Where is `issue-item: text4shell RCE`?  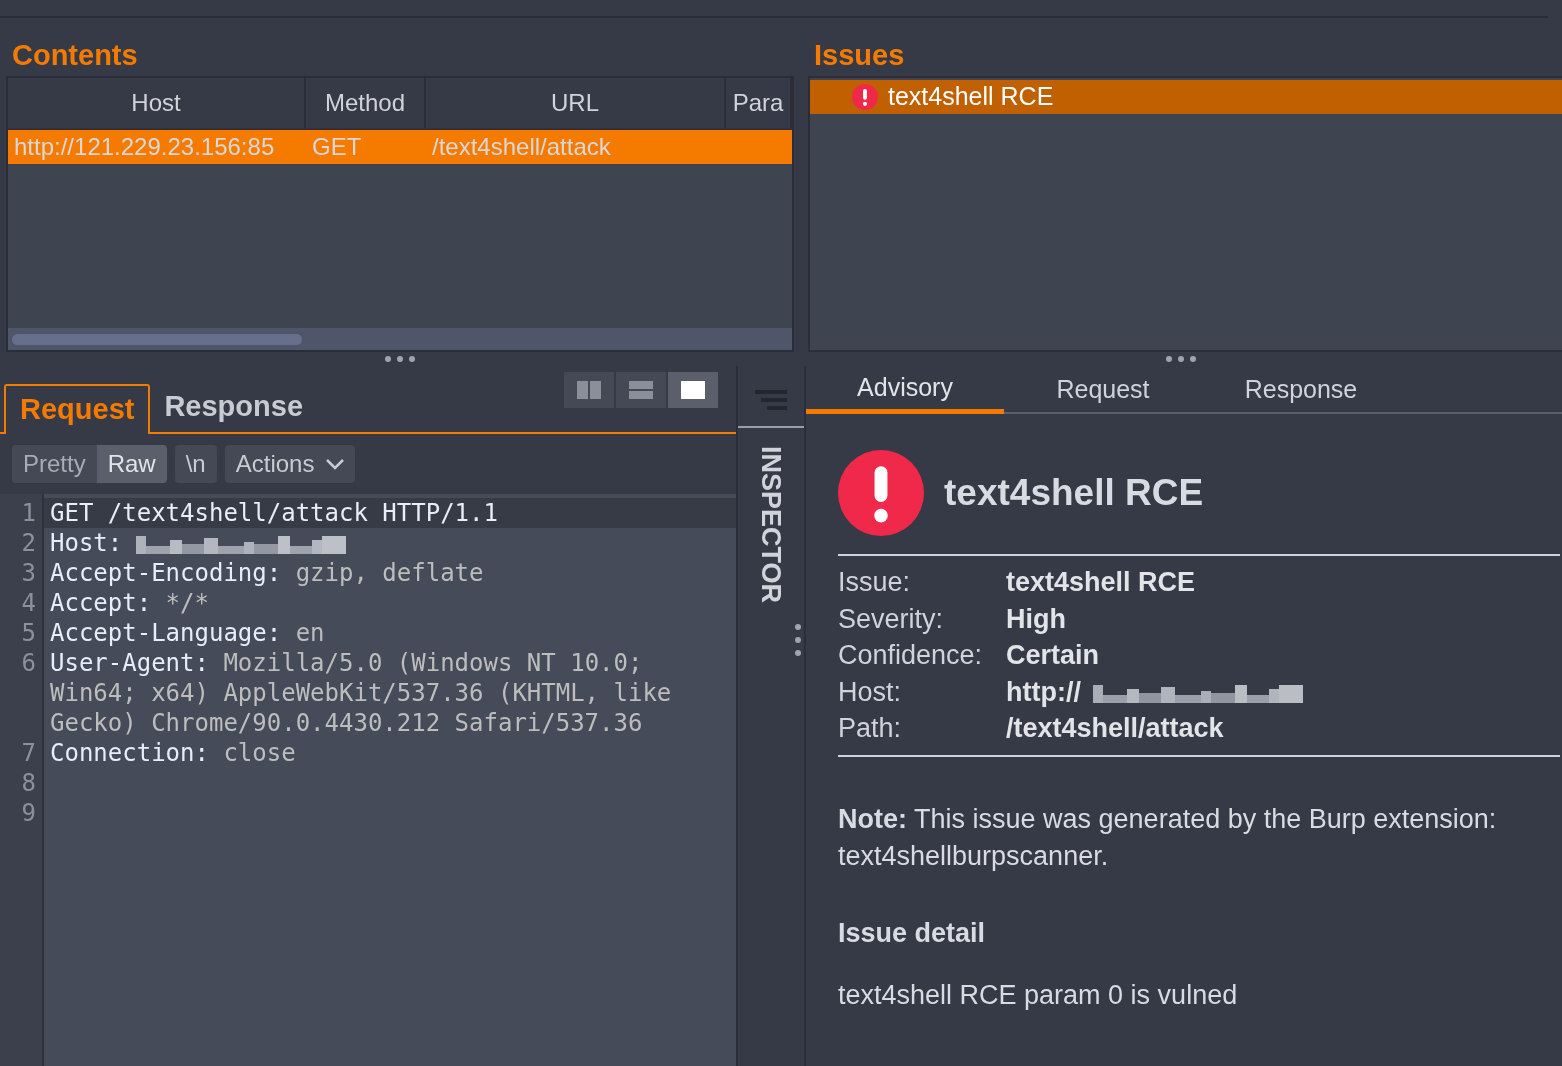
issue-item: text4shell RCE is located at coordinates (1186, 97).